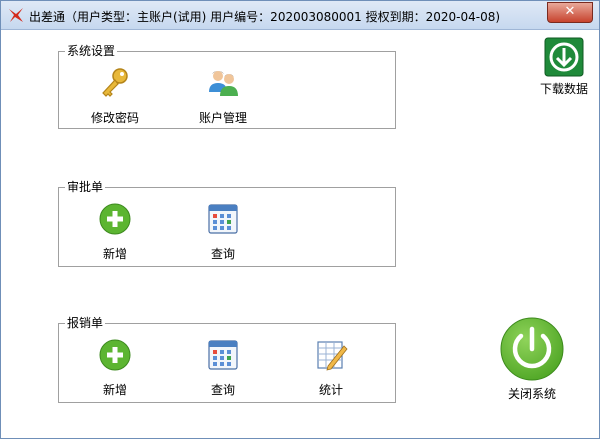 This screenshot has height=439, width=600. I want to click on system-settings-group: 系统设置 修改密码 账户管理, so click(227, 86).